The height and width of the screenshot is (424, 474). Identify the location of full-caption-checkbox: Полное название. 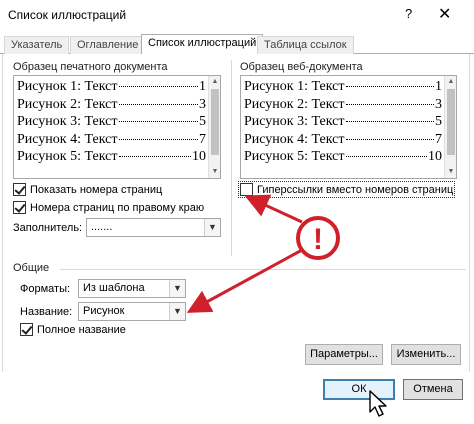
(73, 329).